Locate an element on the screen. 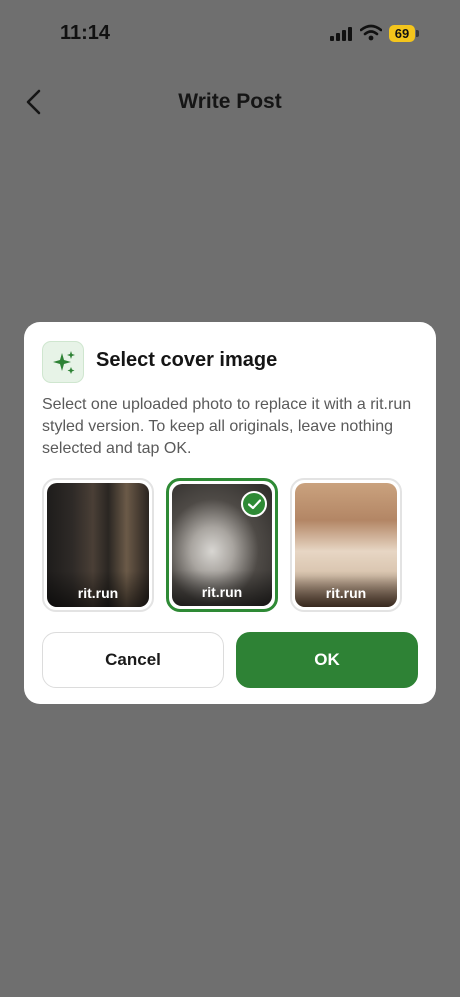 This screenshot has width=460, height=997. cancel-button: Cancel is located at coordinates (133, 660).